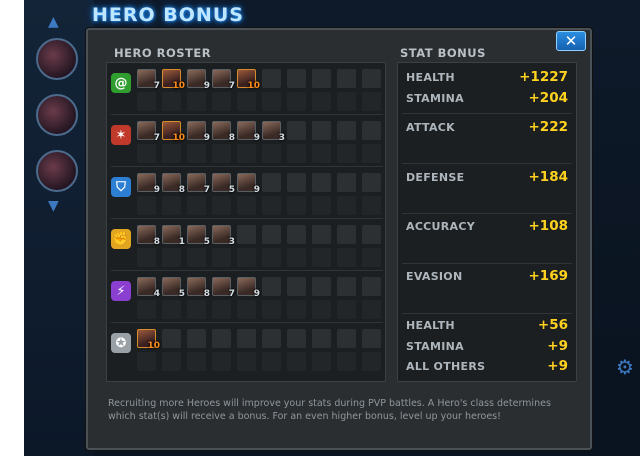 The image size is (640, 456). Describe the element at coordinates (434, 276) in the screenshot. I see `stat-name: EVASION` at that location.